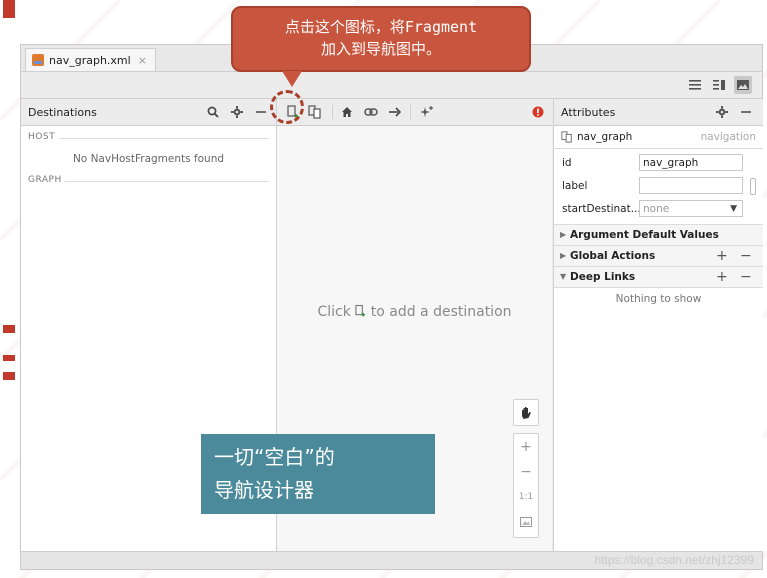 The image size is (767, 578). I want to click on inline-new-destination-icon, so click(360, 313).